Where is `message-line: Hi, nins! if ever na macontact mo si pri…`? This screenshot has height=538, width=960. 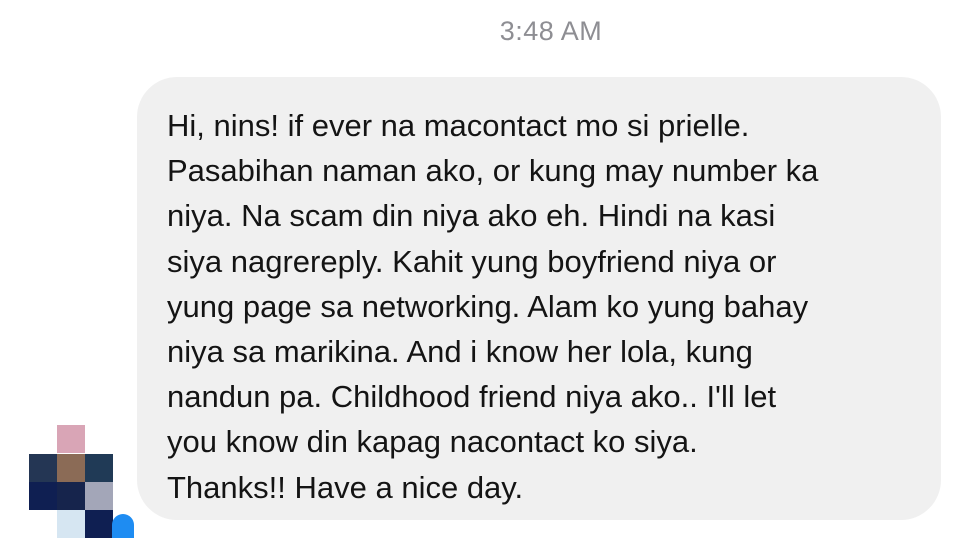
message-line: Hi, nins! if ever na macontact mo si pri… is located at coordinates (458, 125).